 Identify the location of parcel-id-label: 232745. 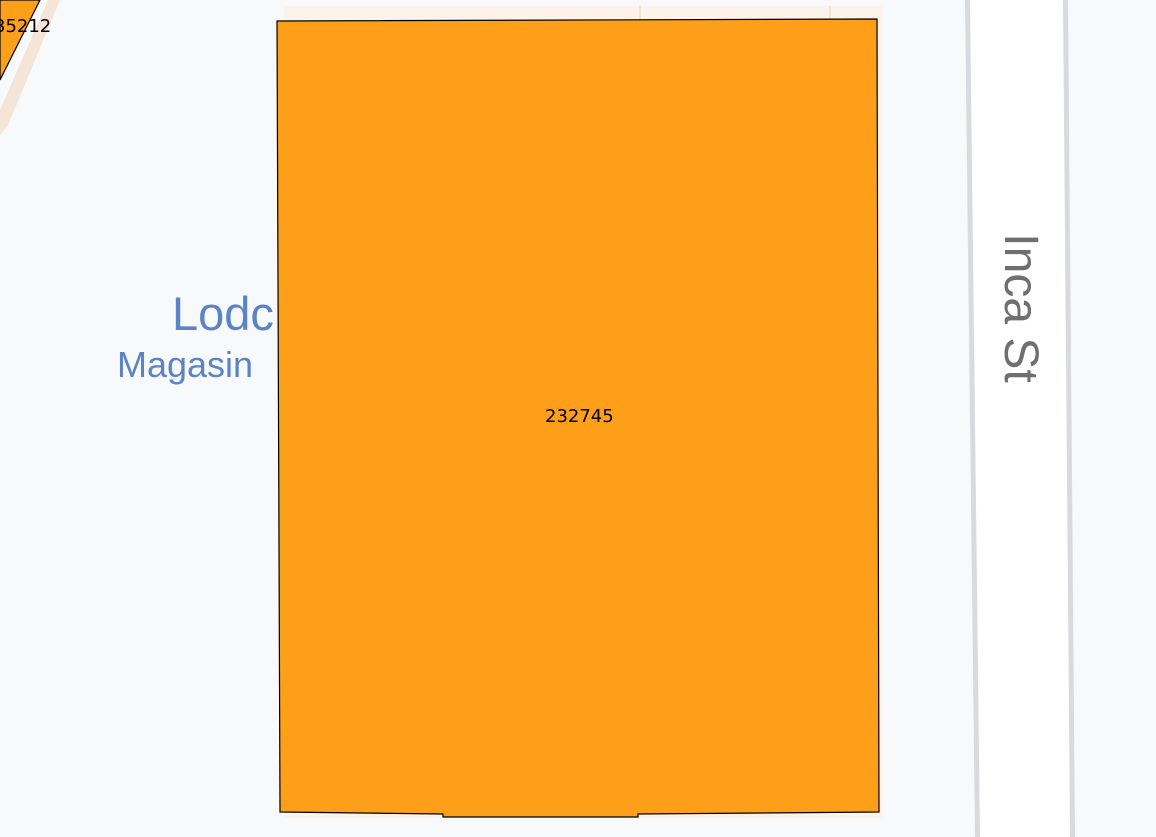
(579, 416).